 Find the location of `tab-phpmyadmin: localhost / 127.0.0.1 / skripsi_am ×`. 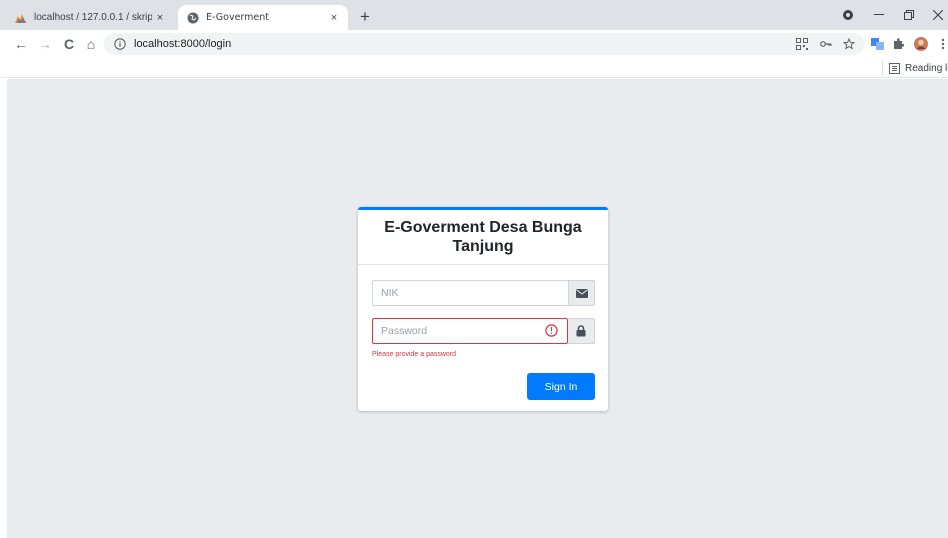

tab-phpmyadmin: localhost / 127.0.0.1 / skripsi_am × is located at coordinates (94, 17).